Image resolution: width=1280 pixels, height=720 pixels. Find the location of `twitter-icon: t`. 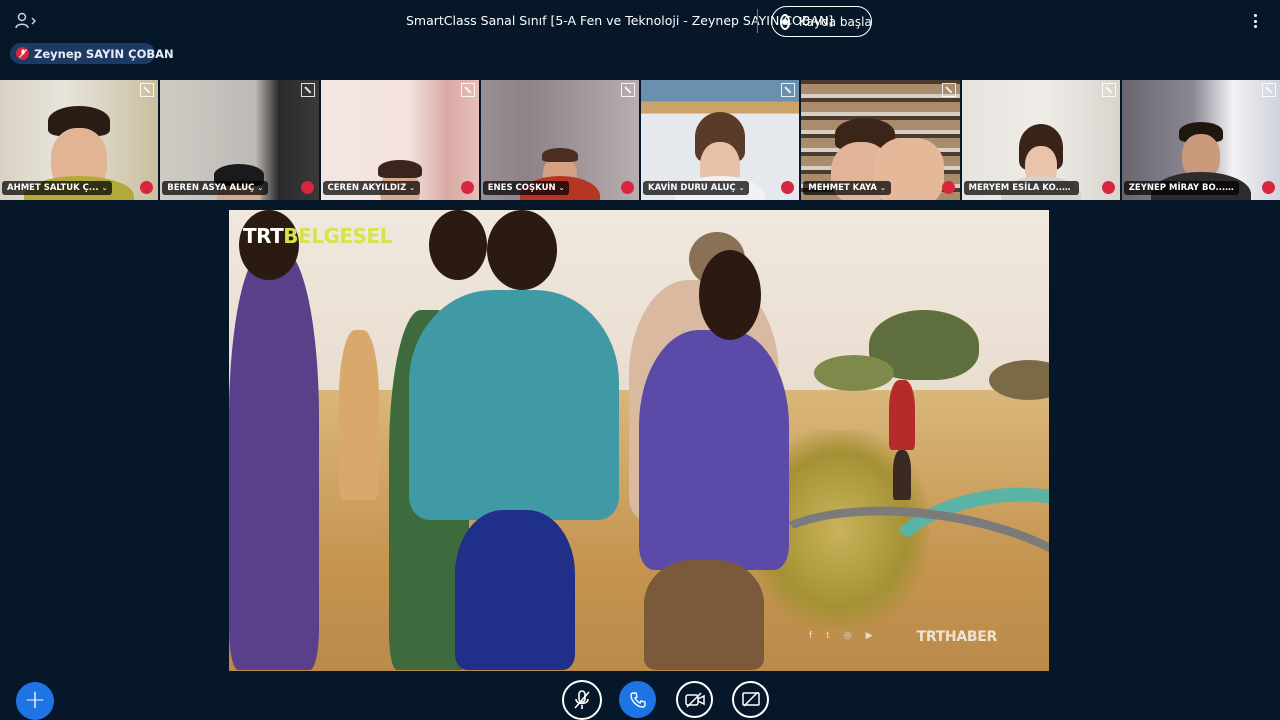

twitter-icon: t is located at coordinates (828, 636).